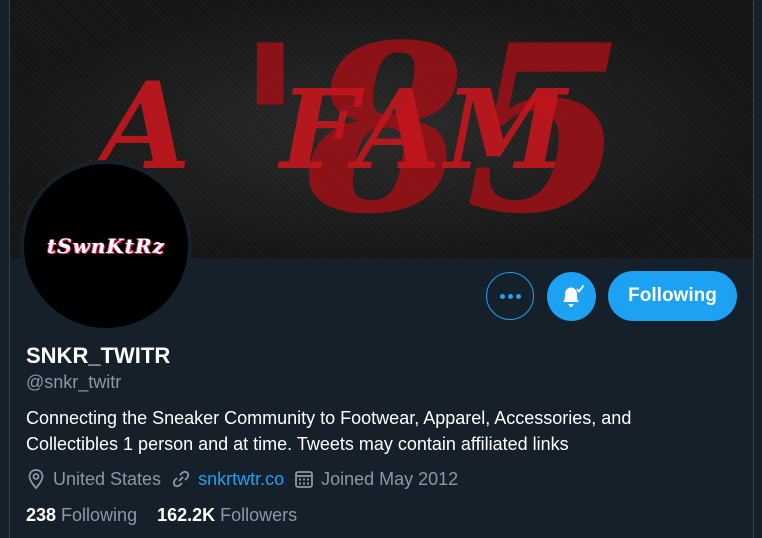 This screenshot has width=762, height=538. I want to click on left-column-border, so click(5, 269).